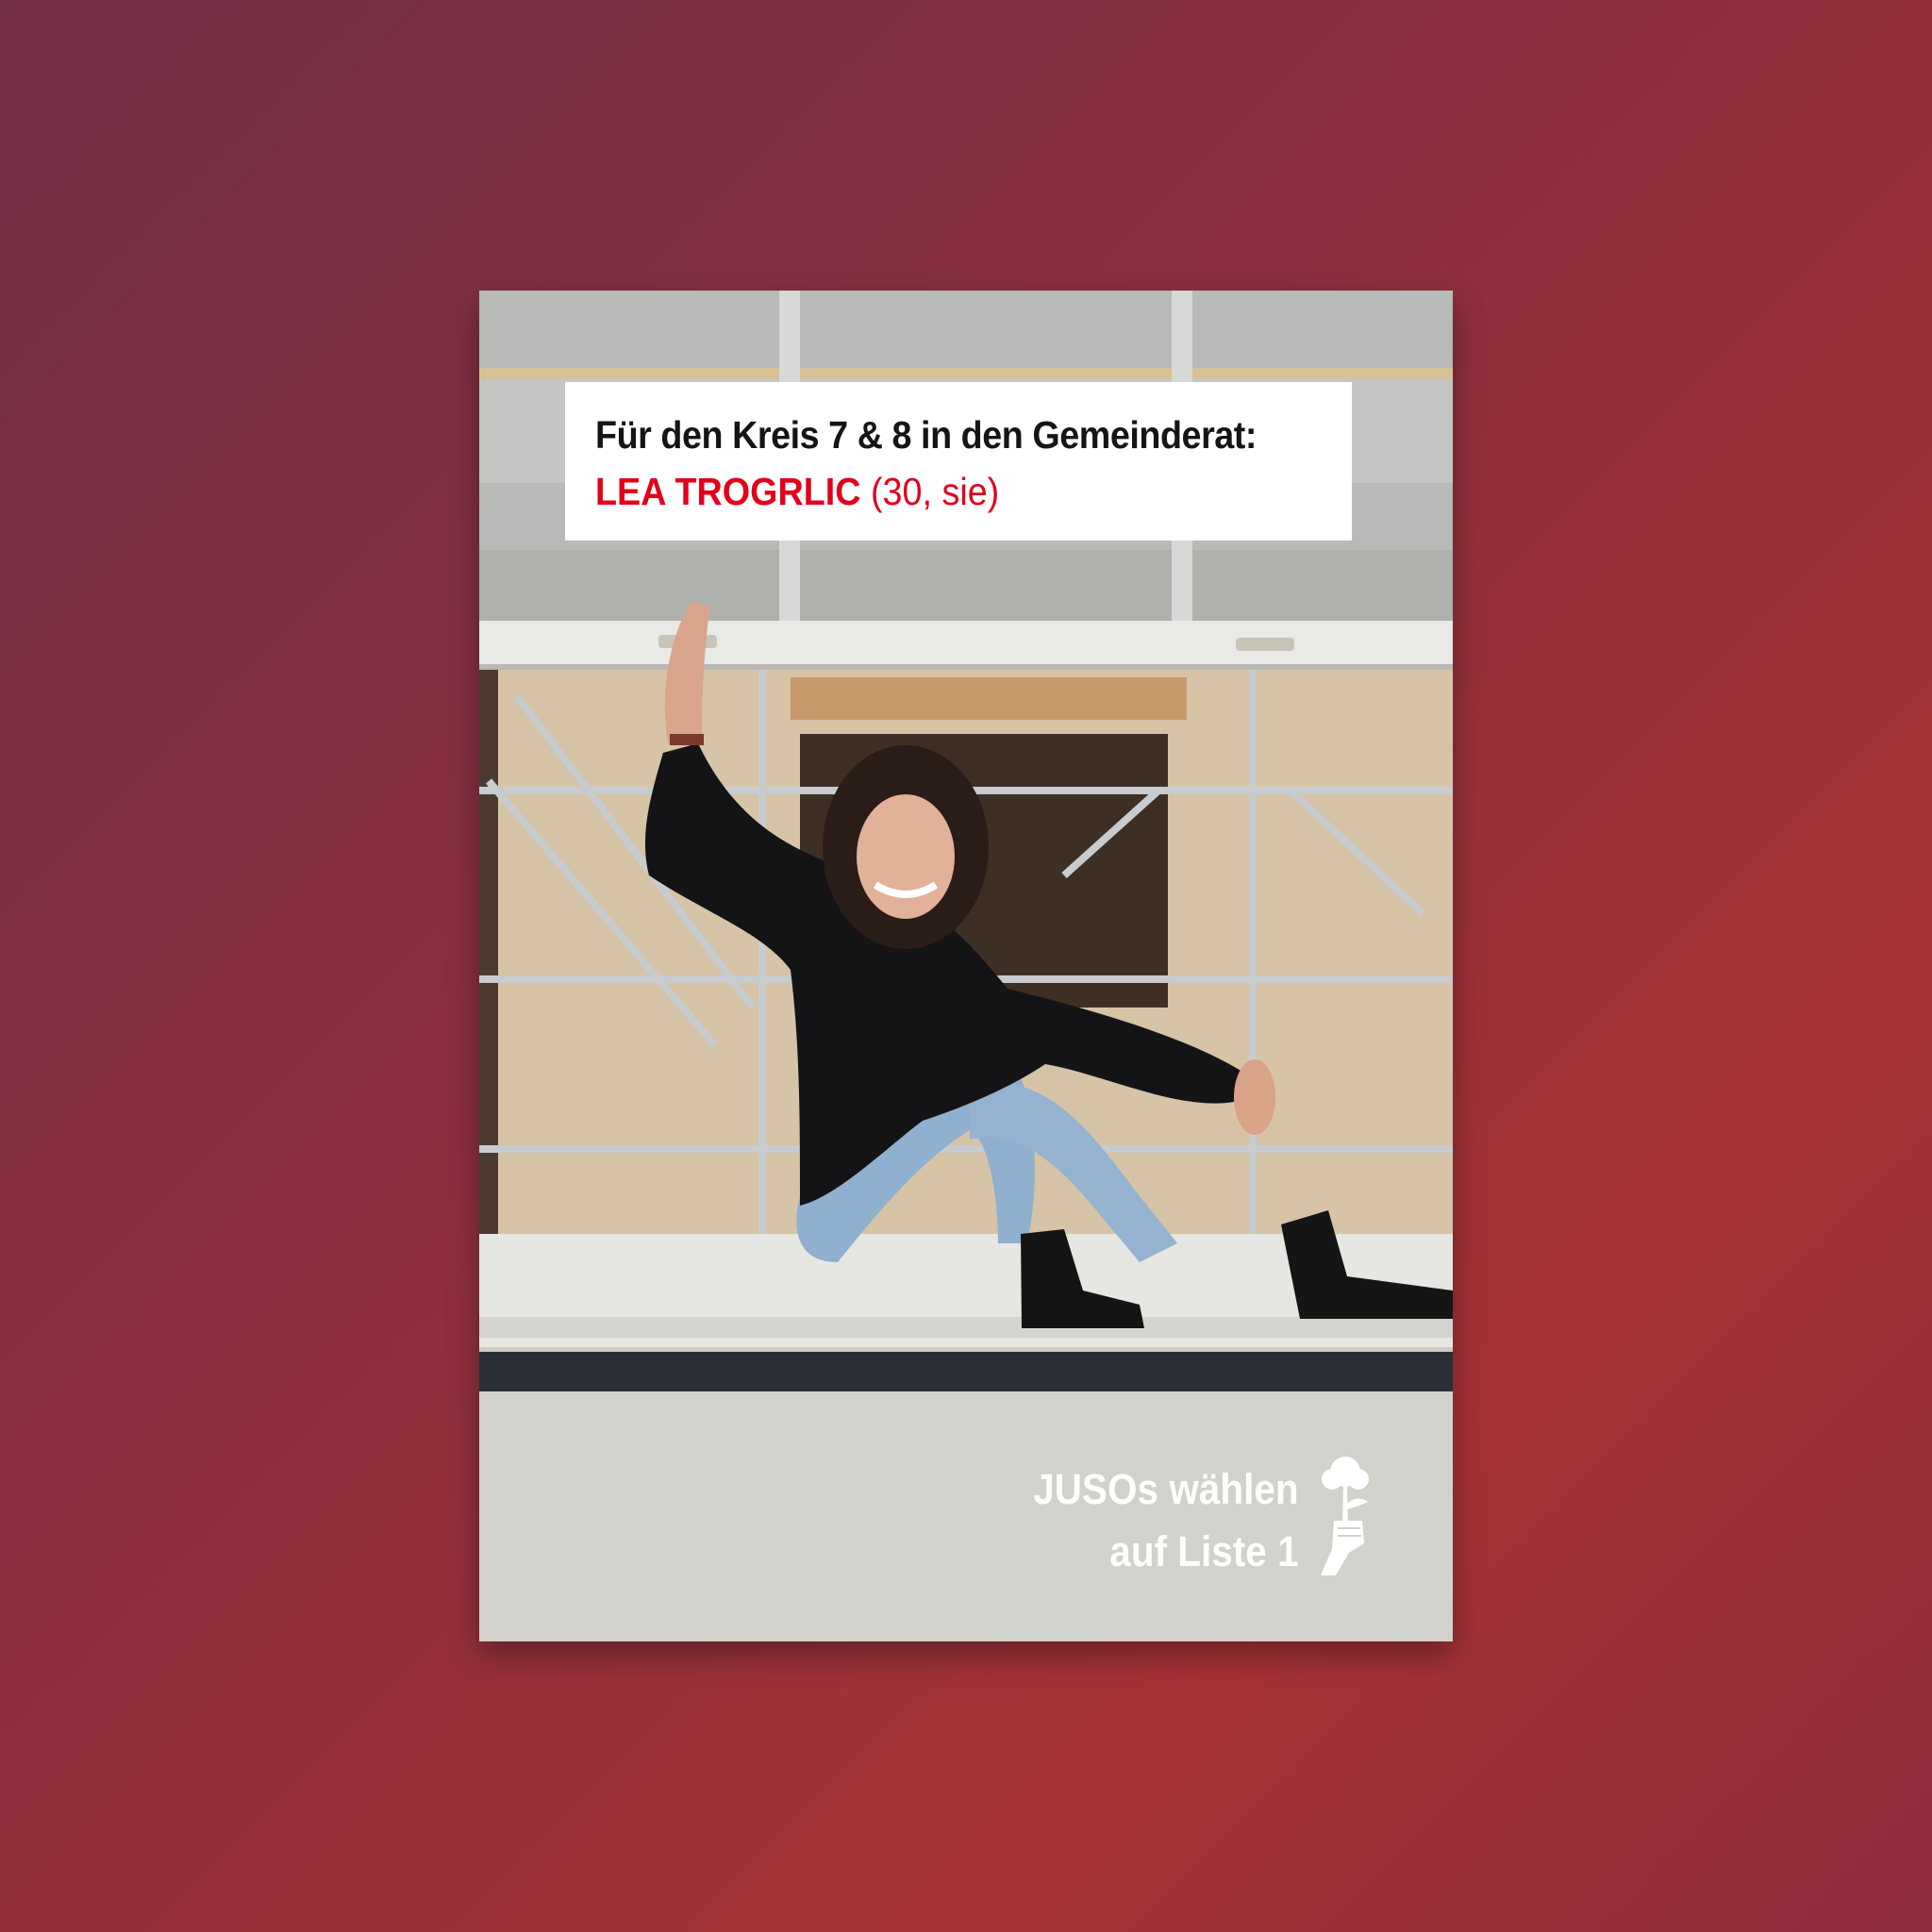 This screenshot has width=1932, height=1932. Describe the element at coordinates (935, 491) in the screenshot. I see `candidate-meta: (30, sie)` at that location.